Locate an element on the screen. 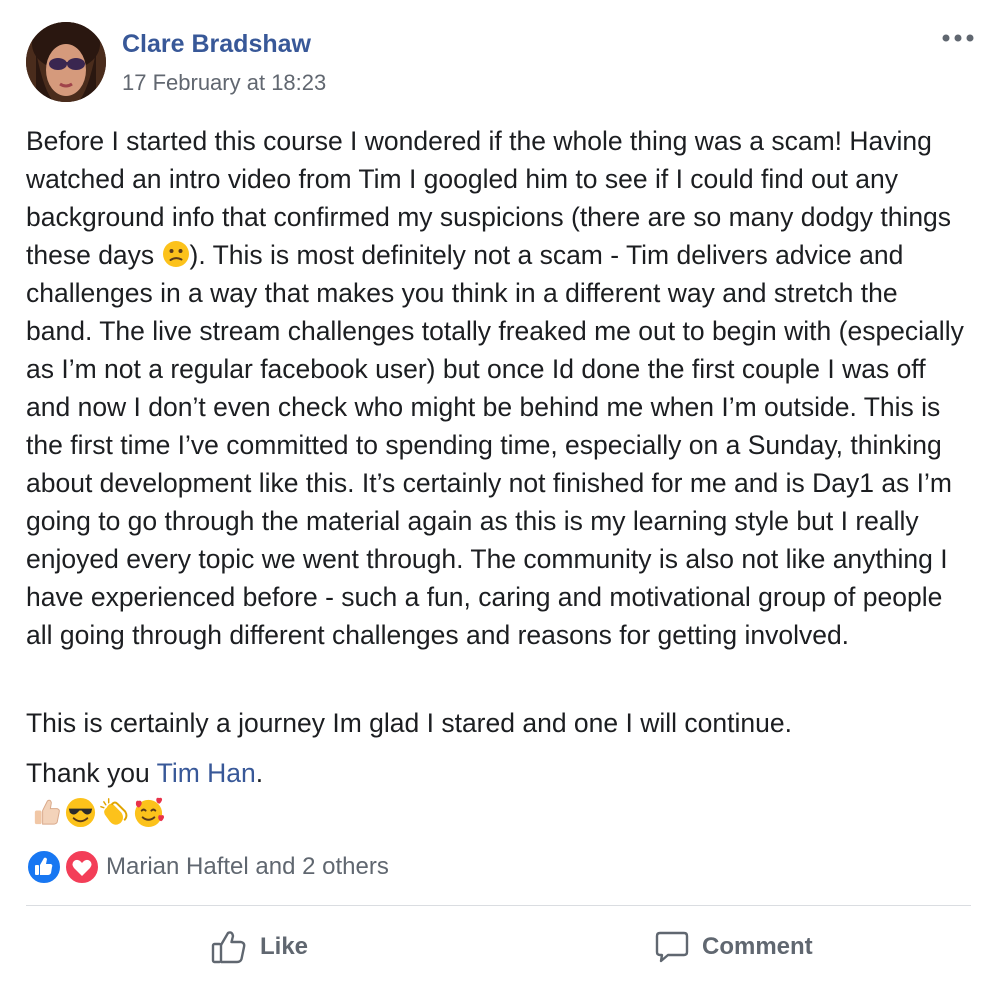 The width and height of the screenshot is (992, 988). smiling-face-with-sunglasses-emoji is located at coordinates (80, 812).